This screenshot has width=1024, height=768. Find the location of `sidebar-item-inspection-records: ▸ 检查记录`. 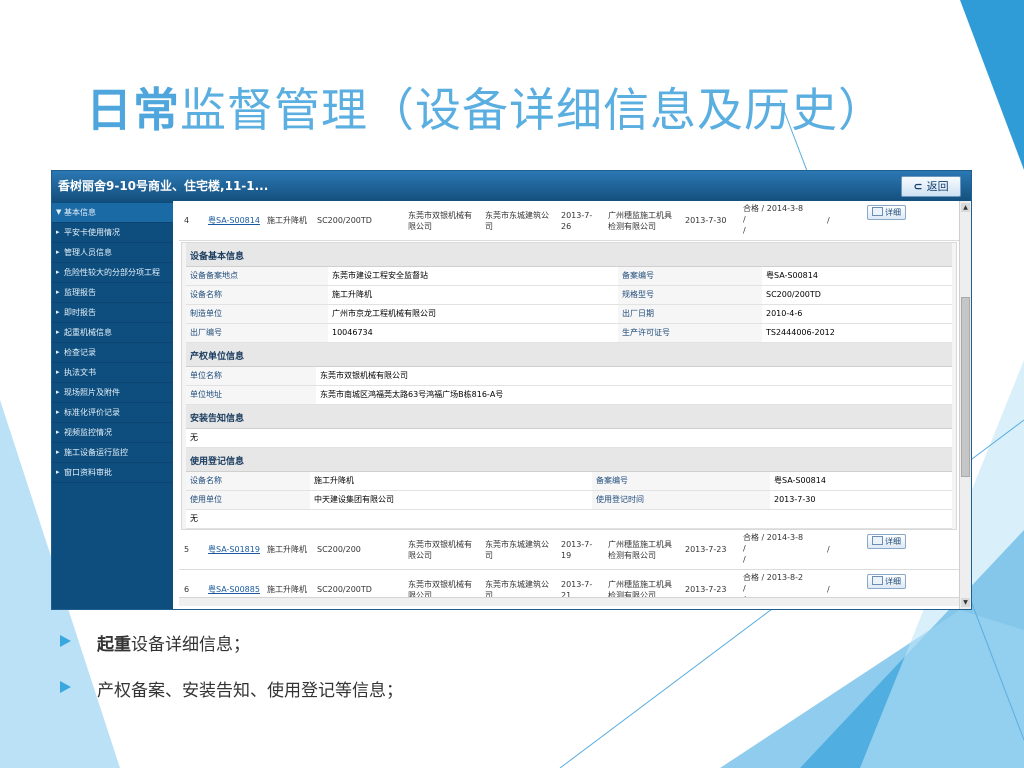

sidebar-item-inspection-records: ▸ 检查记录 is located at coordinates (112, 353).